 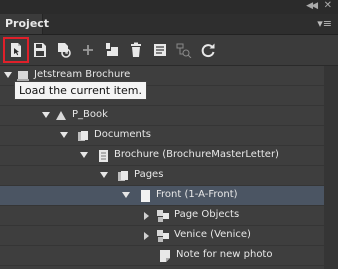 I want to click on tree-row-label: Page Objects, so click(x=207, y=214).